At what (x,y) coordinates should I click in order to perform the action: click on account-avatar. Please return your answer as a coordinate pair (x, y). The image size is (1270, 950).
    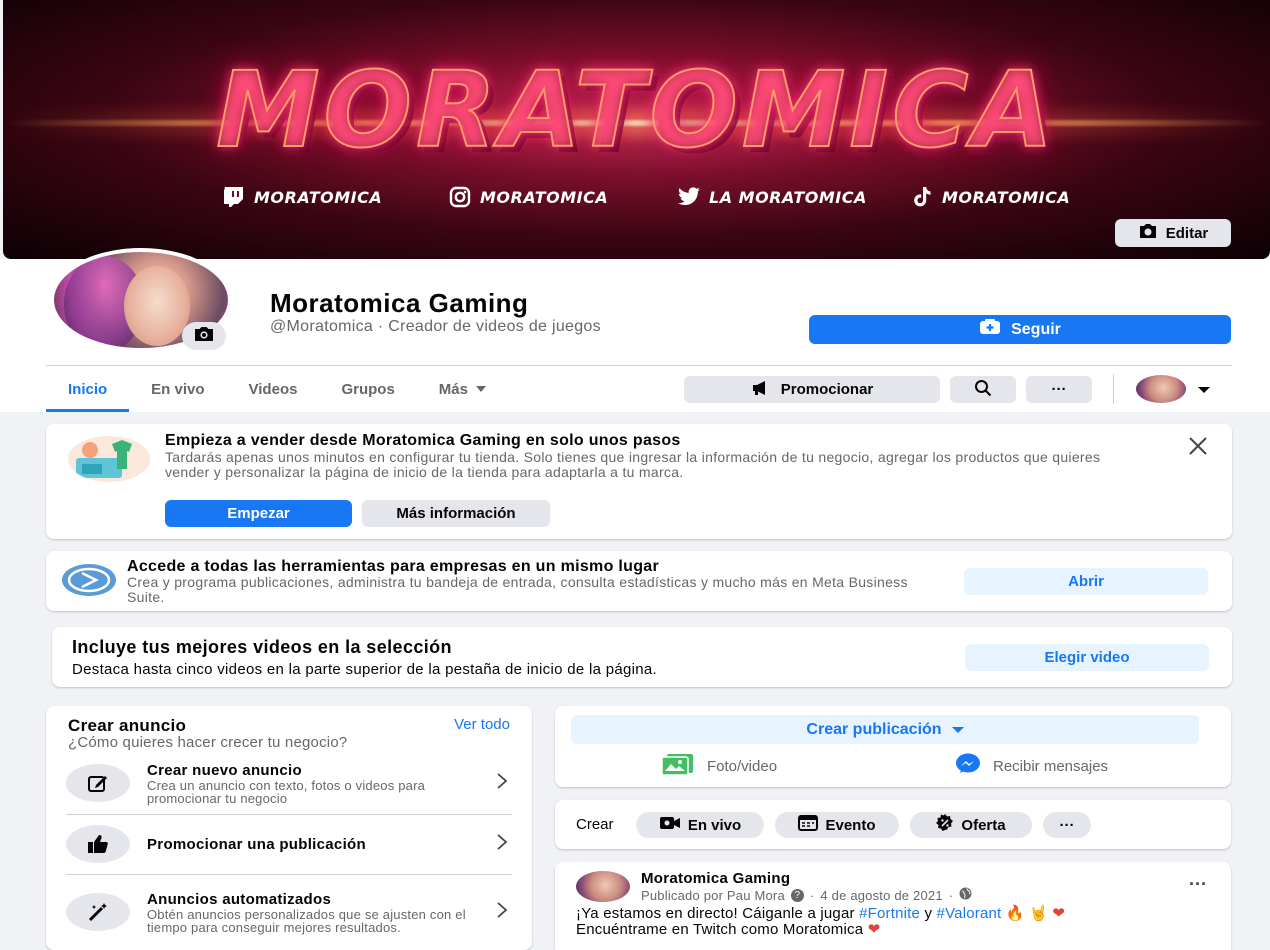
    Looking at the image, I should click on (1161, 389).